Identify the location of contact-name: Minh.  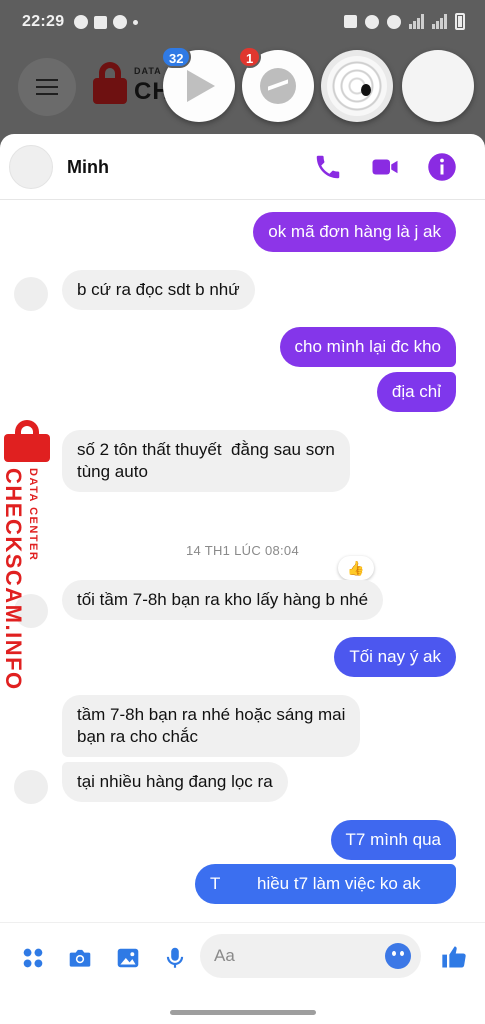
(88, 167).